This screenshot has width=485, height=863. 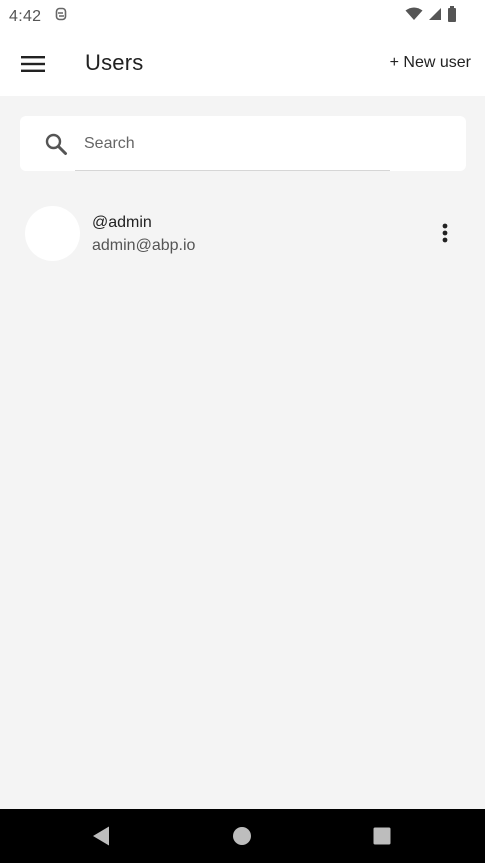 What do you see at coordinates (445, 233) in the screenshot?
I see `more-options-icon` at bounding box center [445, 233].